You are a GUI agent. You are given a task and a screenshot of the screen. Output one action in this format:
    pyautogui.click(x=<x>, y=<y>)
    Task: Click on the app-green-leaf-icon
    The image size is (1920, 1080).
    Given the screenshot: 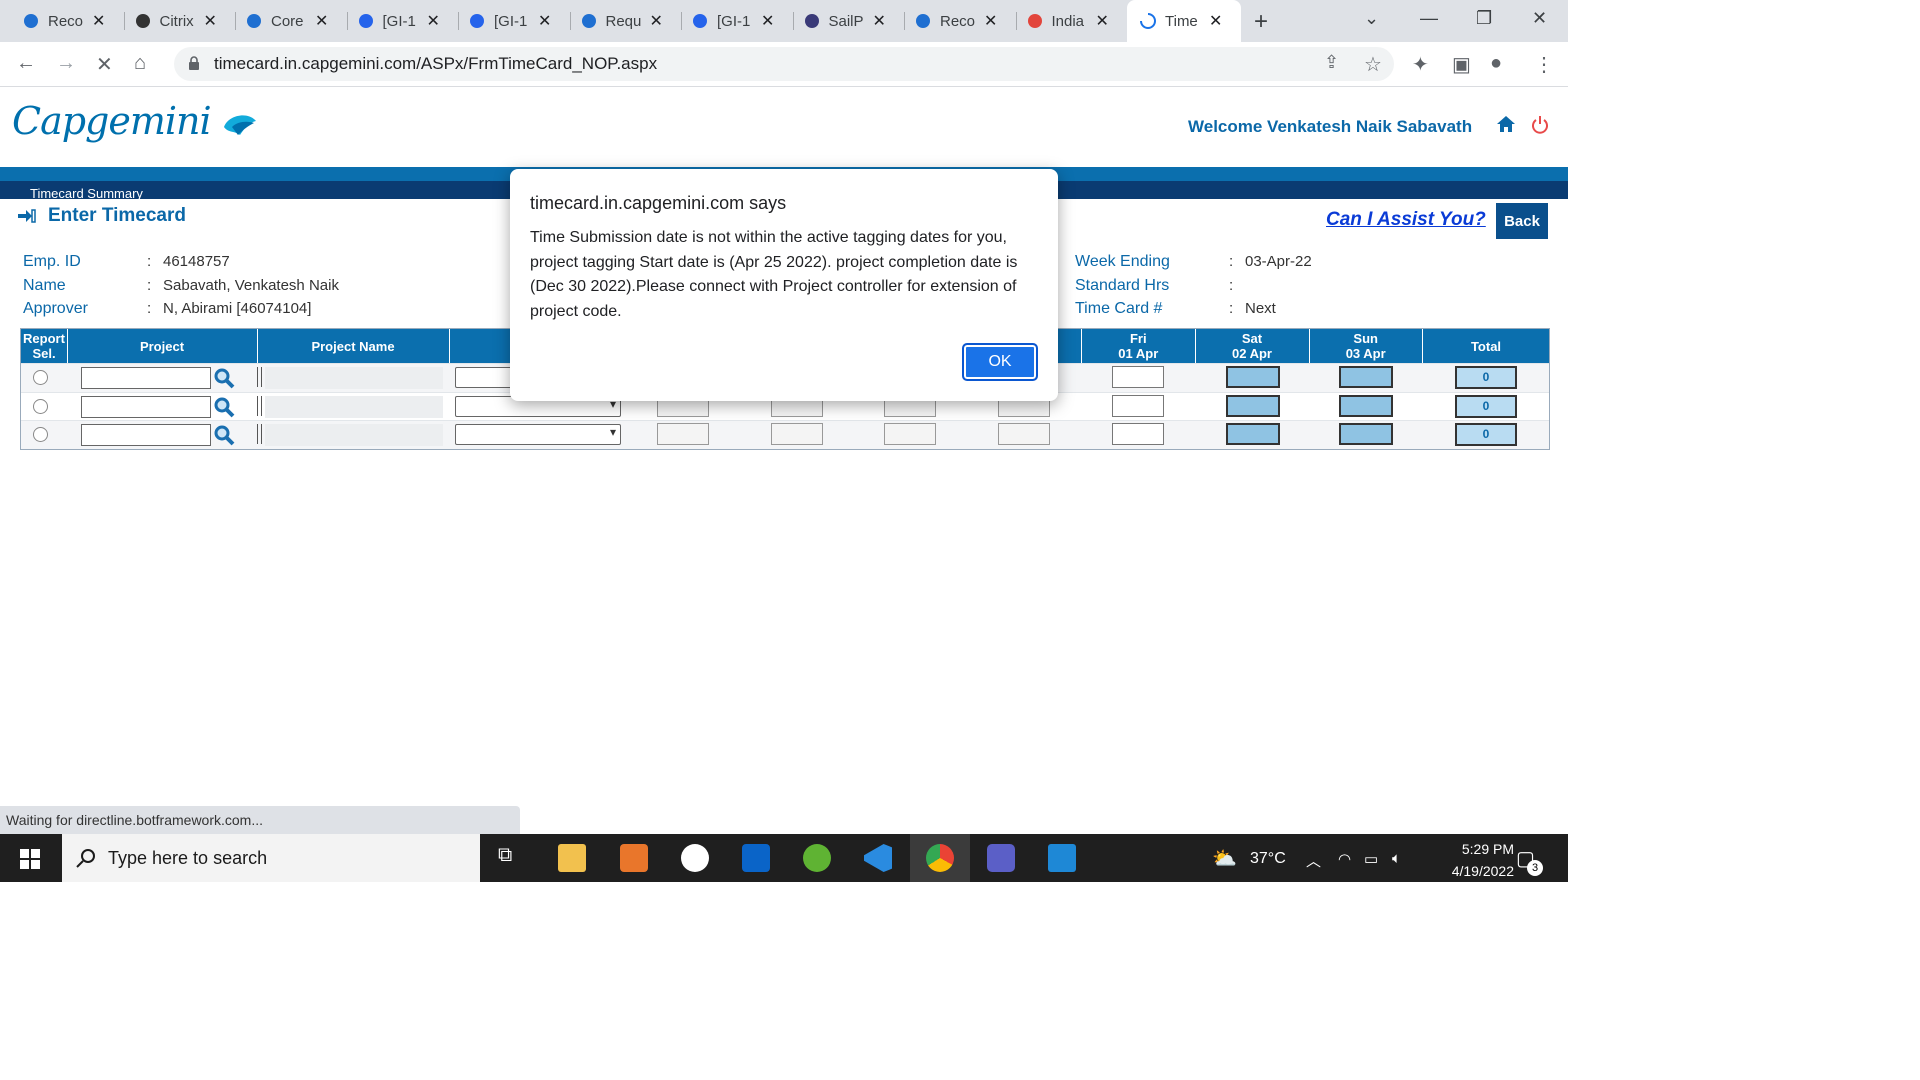 What is the action you would take?
    pyautogui.click(x=695, y=858)
    